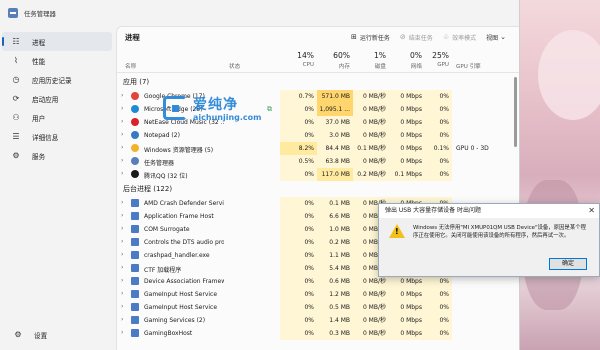 The width and height of the screenshot is (600, 350). Describe the element at coordinates (335, 307) in the screenshot. I see `memory-cell: 0.5 MB` at that location.